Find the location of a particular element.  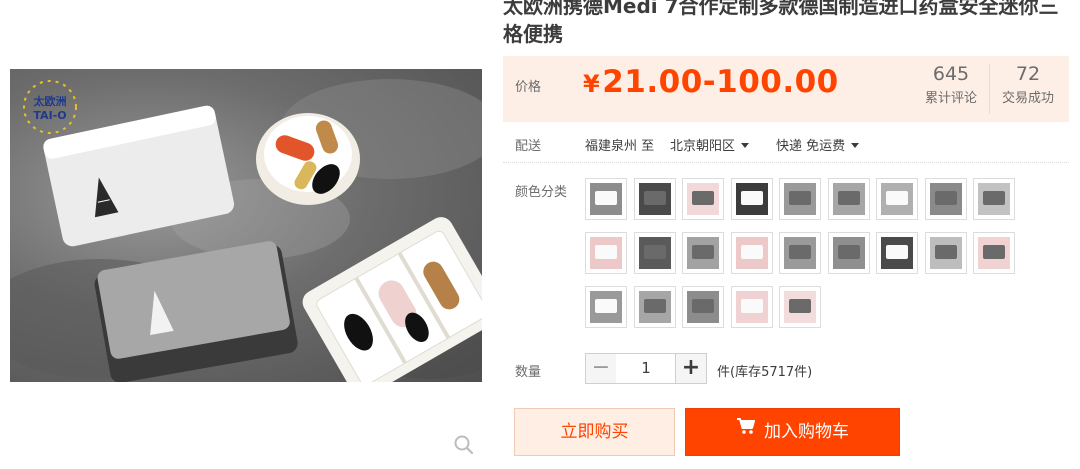

divider is located at coordinates (786, 162).